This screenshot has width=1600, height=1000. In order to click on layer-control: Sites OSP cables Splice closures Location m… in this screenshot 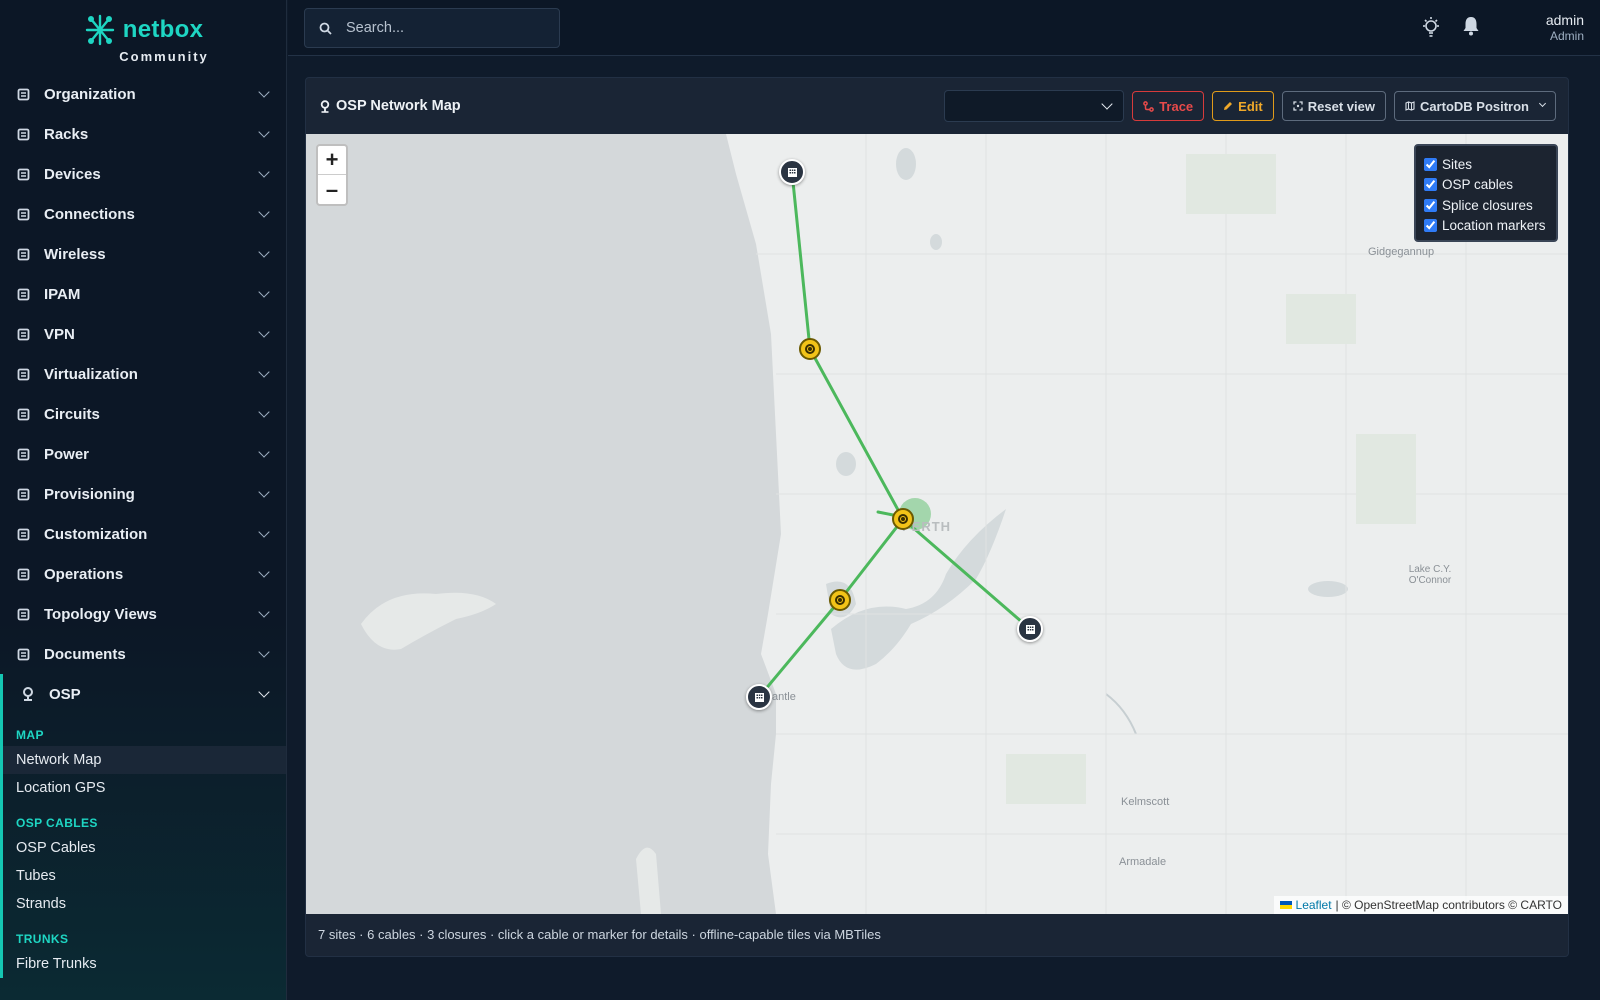, I will do `click(1486, 193)`.